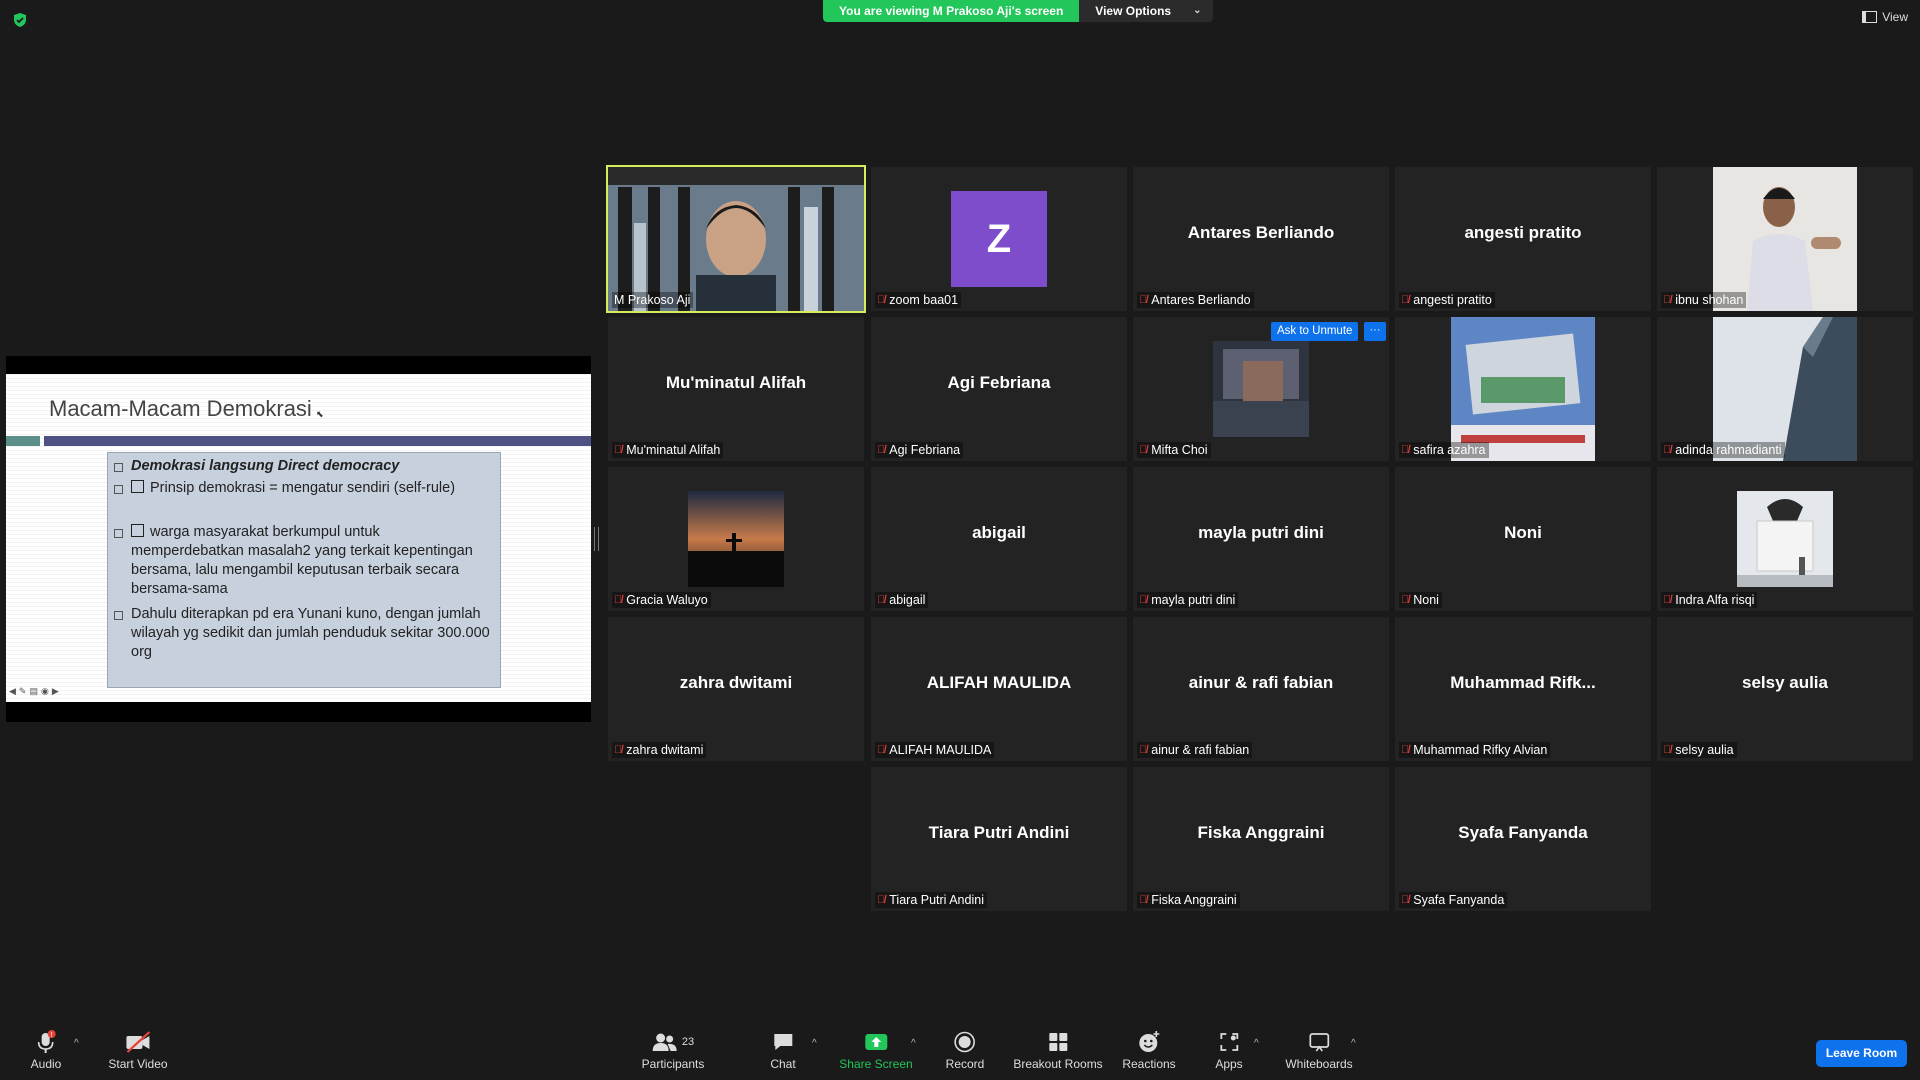 This screenshot has width=1920, height=1080. Describe the element at coordinates (1261, 239) in the screenshot. I see `participant-tile: Antares Berliando 🎙̸ Antares Berliando` at that location.